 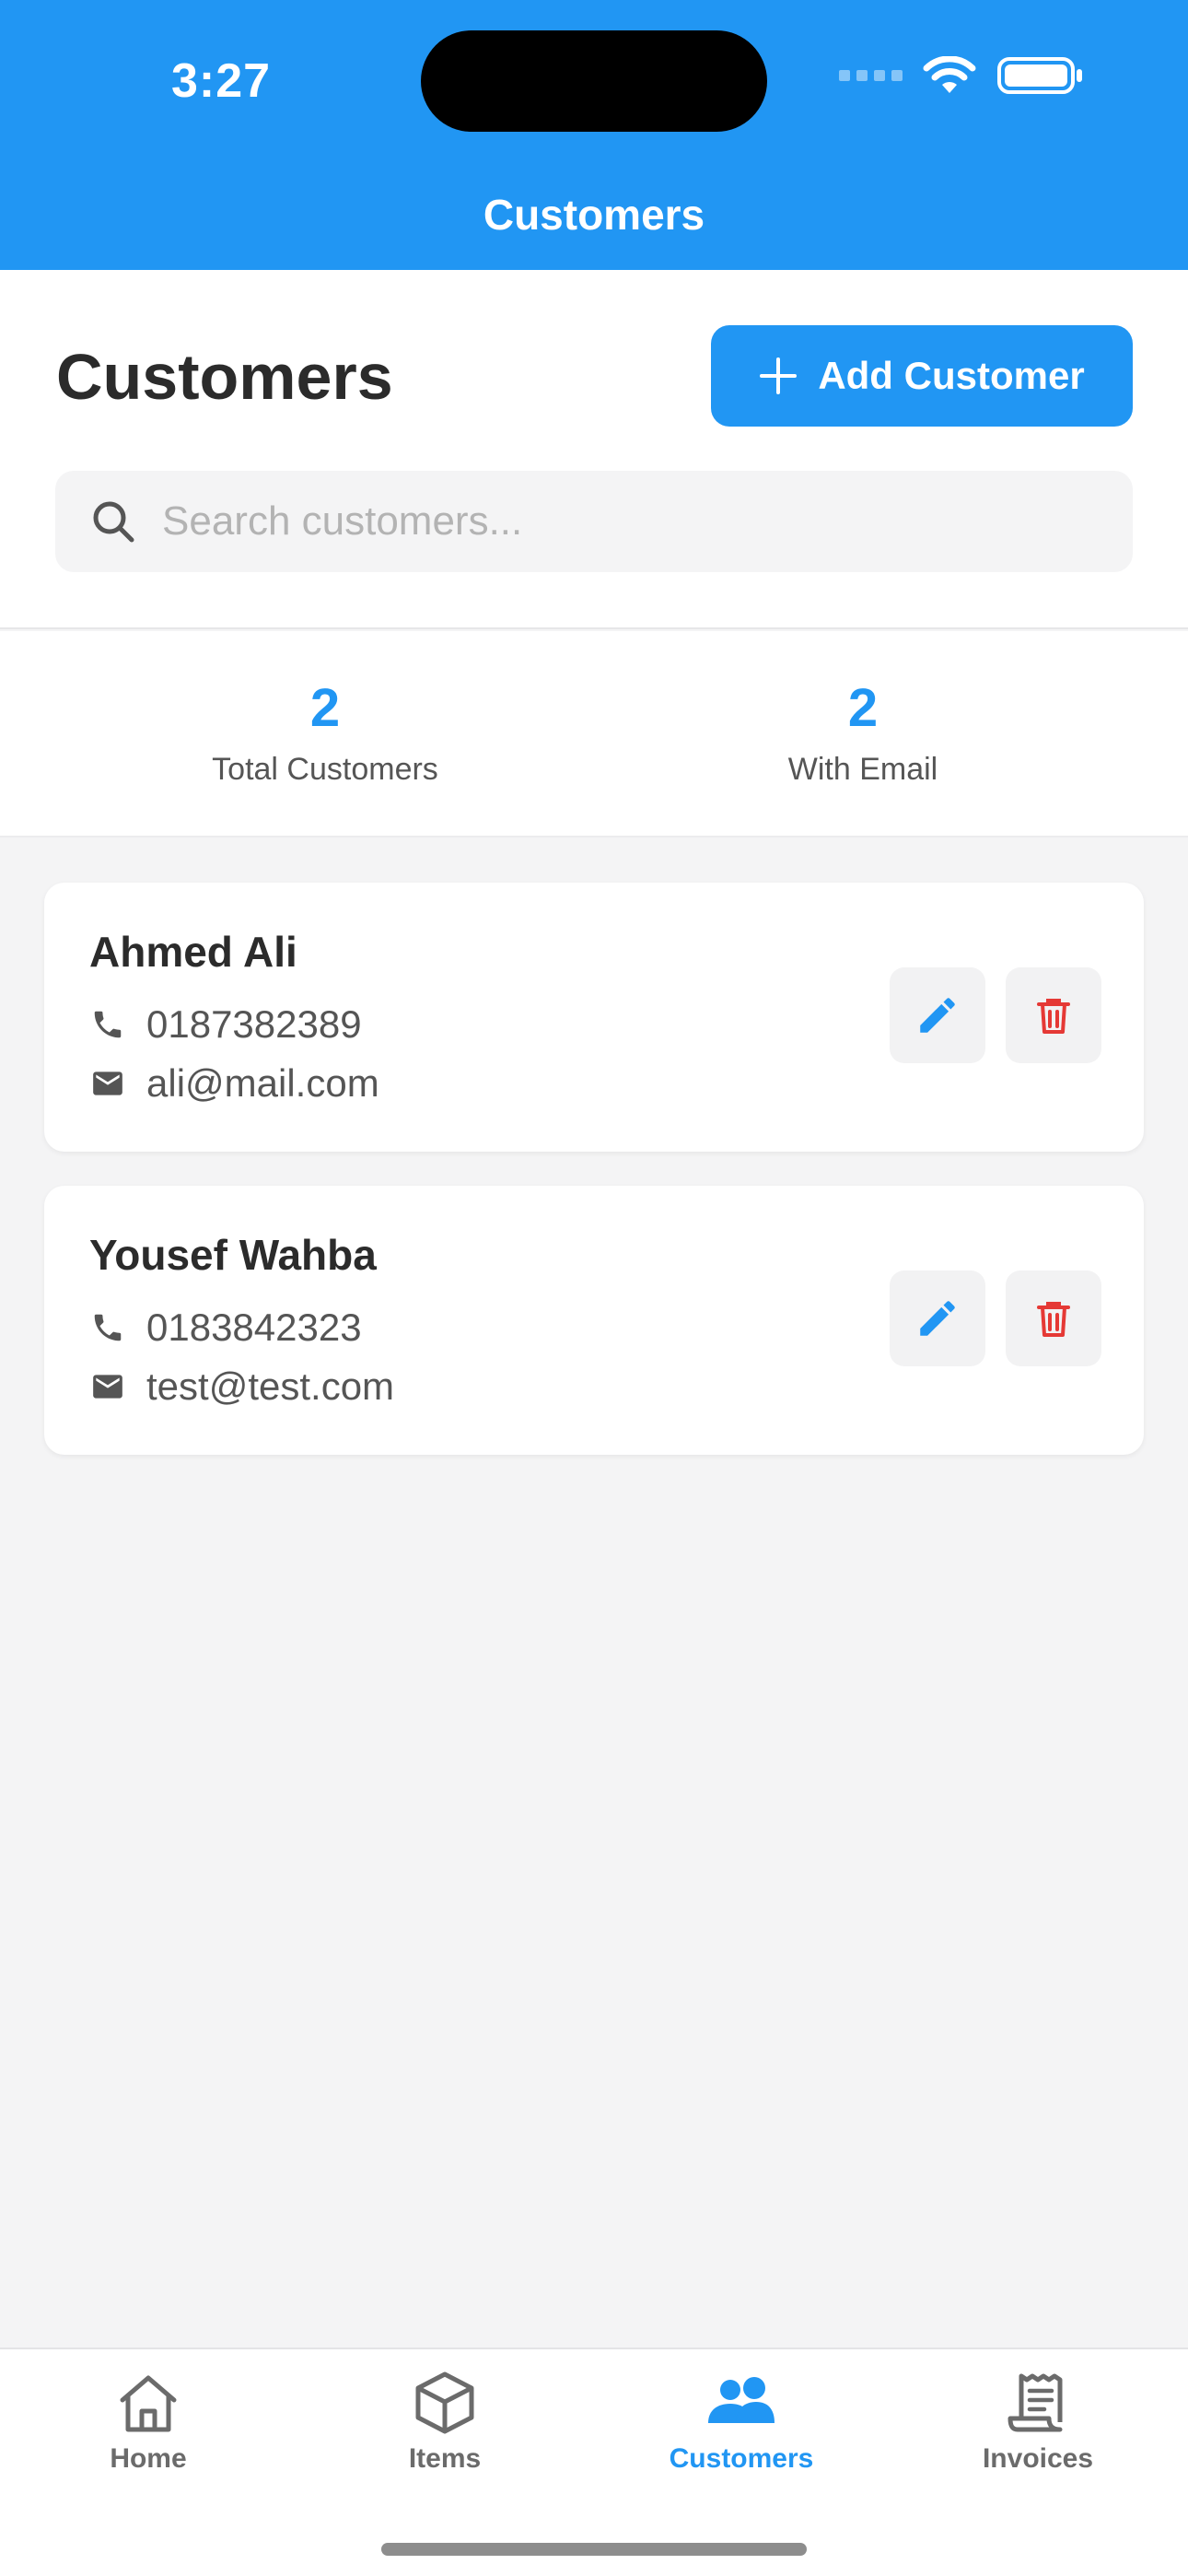 What do you see at coordinates (221, 81) in the screenshot?
I see `status-time: 3:27` at bounding box center [221, 81].